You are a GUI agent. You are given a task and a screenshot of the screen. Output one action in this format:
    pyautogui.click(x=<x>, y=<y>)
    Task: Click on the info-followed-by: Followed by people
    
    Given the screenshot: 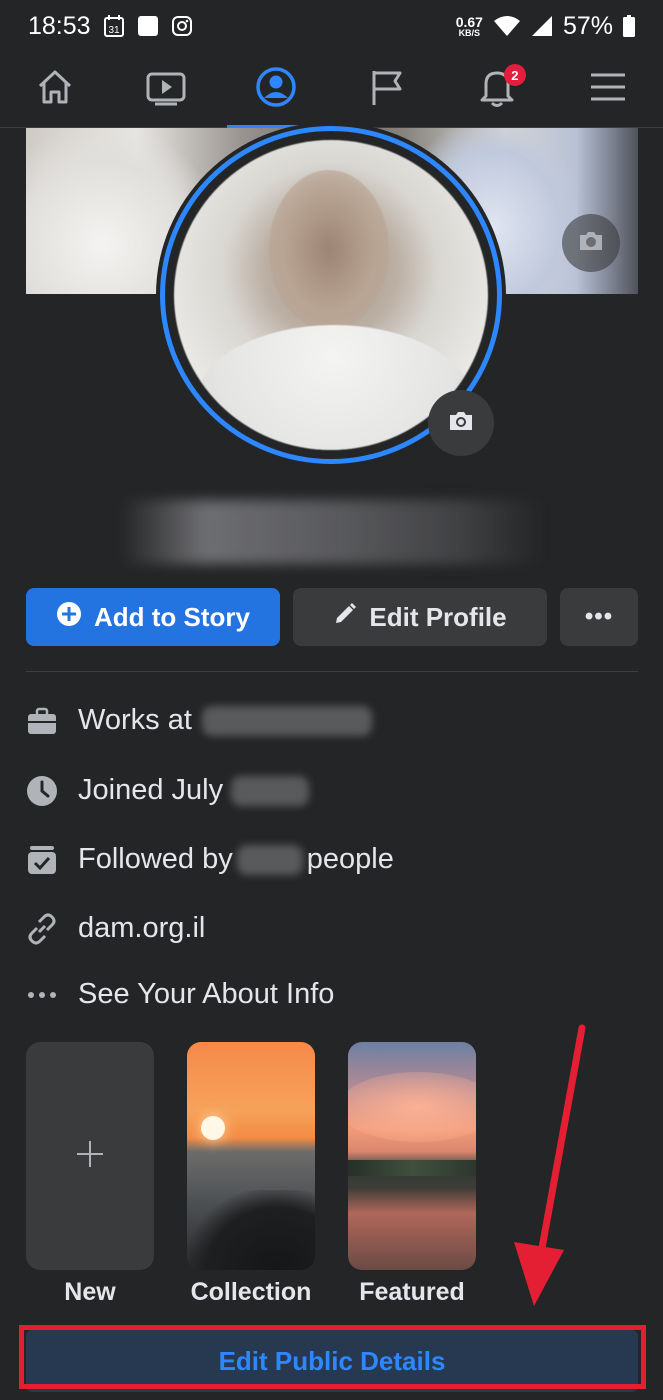 What is the action you would take?
    pyautogui.click(x=332, y=859)
    